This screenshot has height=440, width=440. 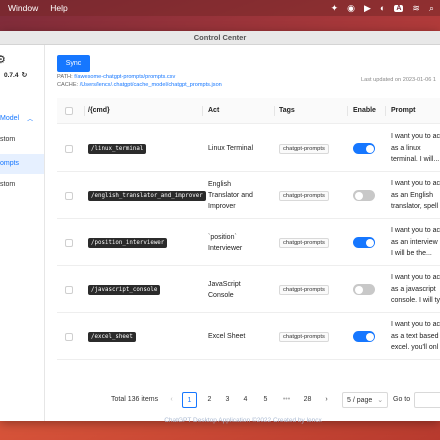 What do you see at coordinates (415, 301) in the screenshot?
I see `prompt-line: console. I will ty` at bounding box center [415, 301].